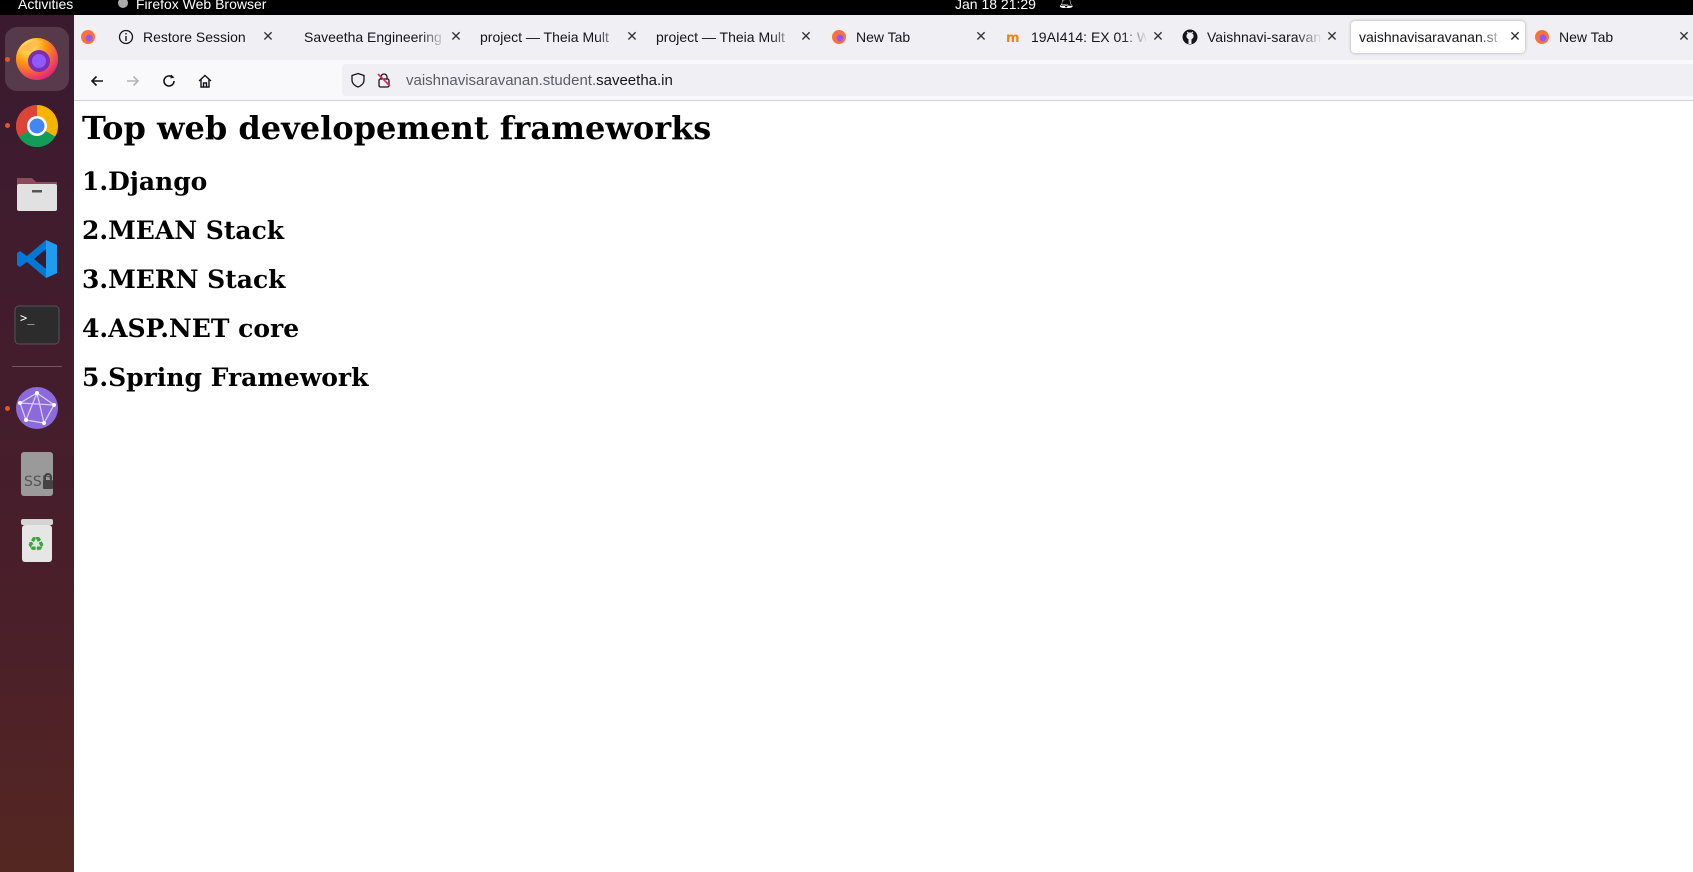 The width and height of the screenshot is (1693, 872). I want to click on tab-saveetha-engineering: Saveetha Engineering ✕, so click(385, 37).